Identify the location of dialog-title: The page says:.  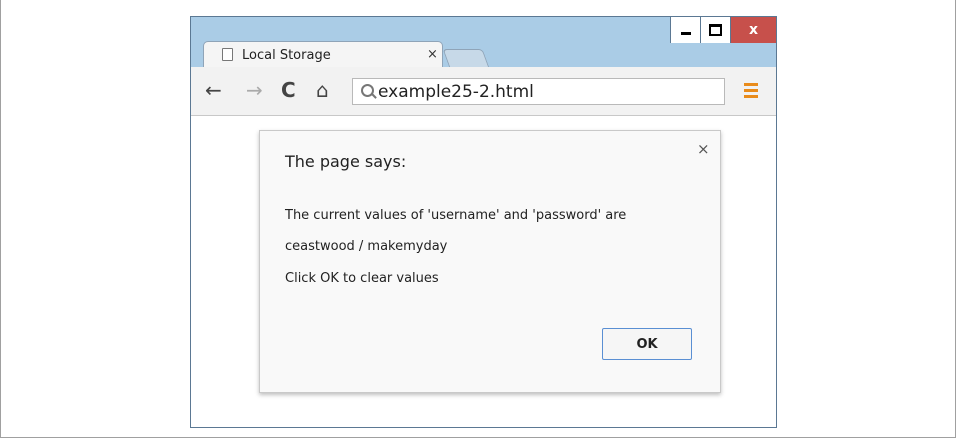
(346, 161).